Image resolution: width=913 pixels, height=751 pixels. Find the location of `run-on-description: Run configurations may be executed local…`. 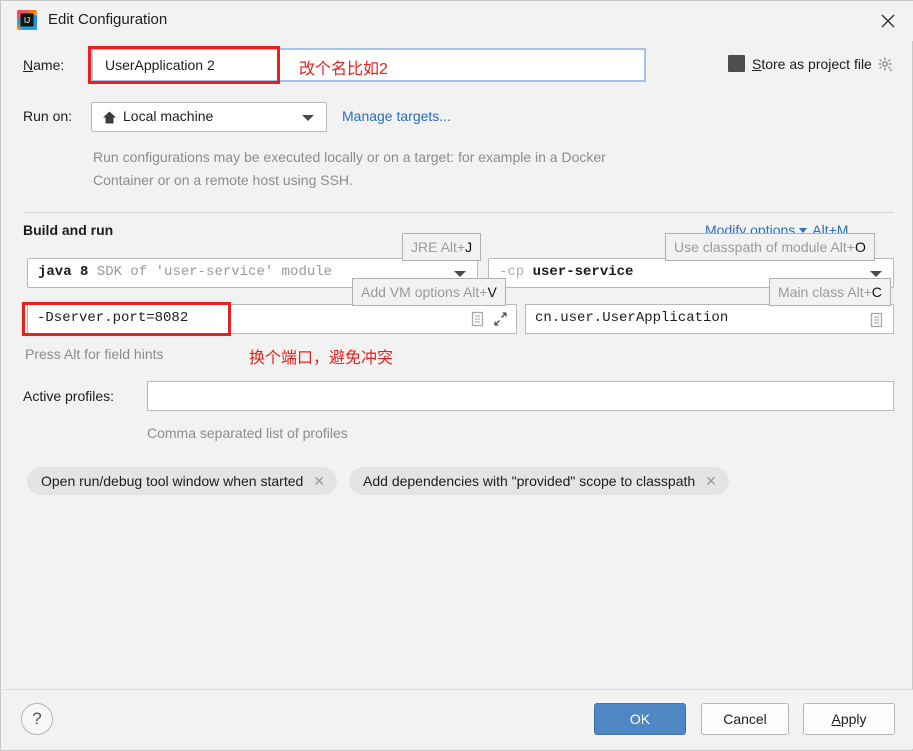

run-on-description: Run configurations may be executed local… is located at coordinates (349, 168).